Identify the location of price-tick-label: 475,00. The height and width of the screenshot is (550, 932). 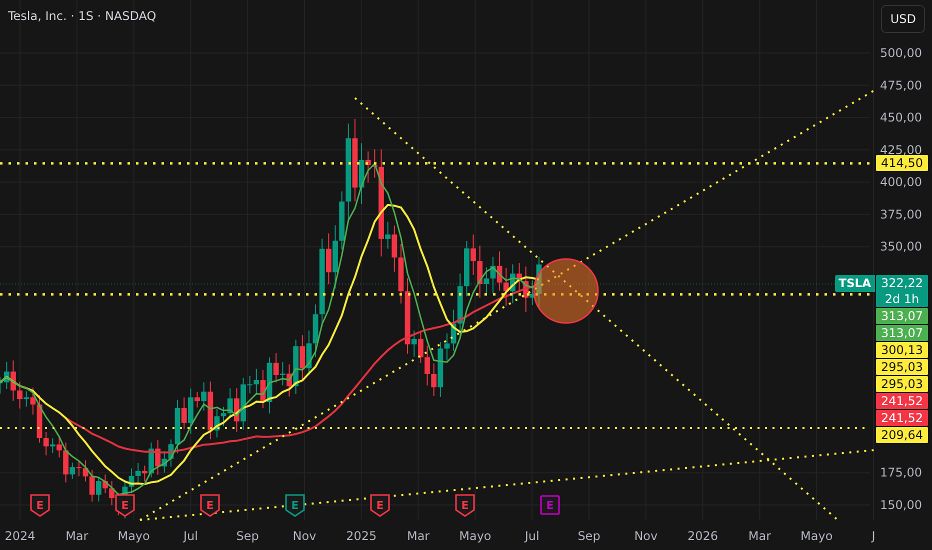
(901, 85).